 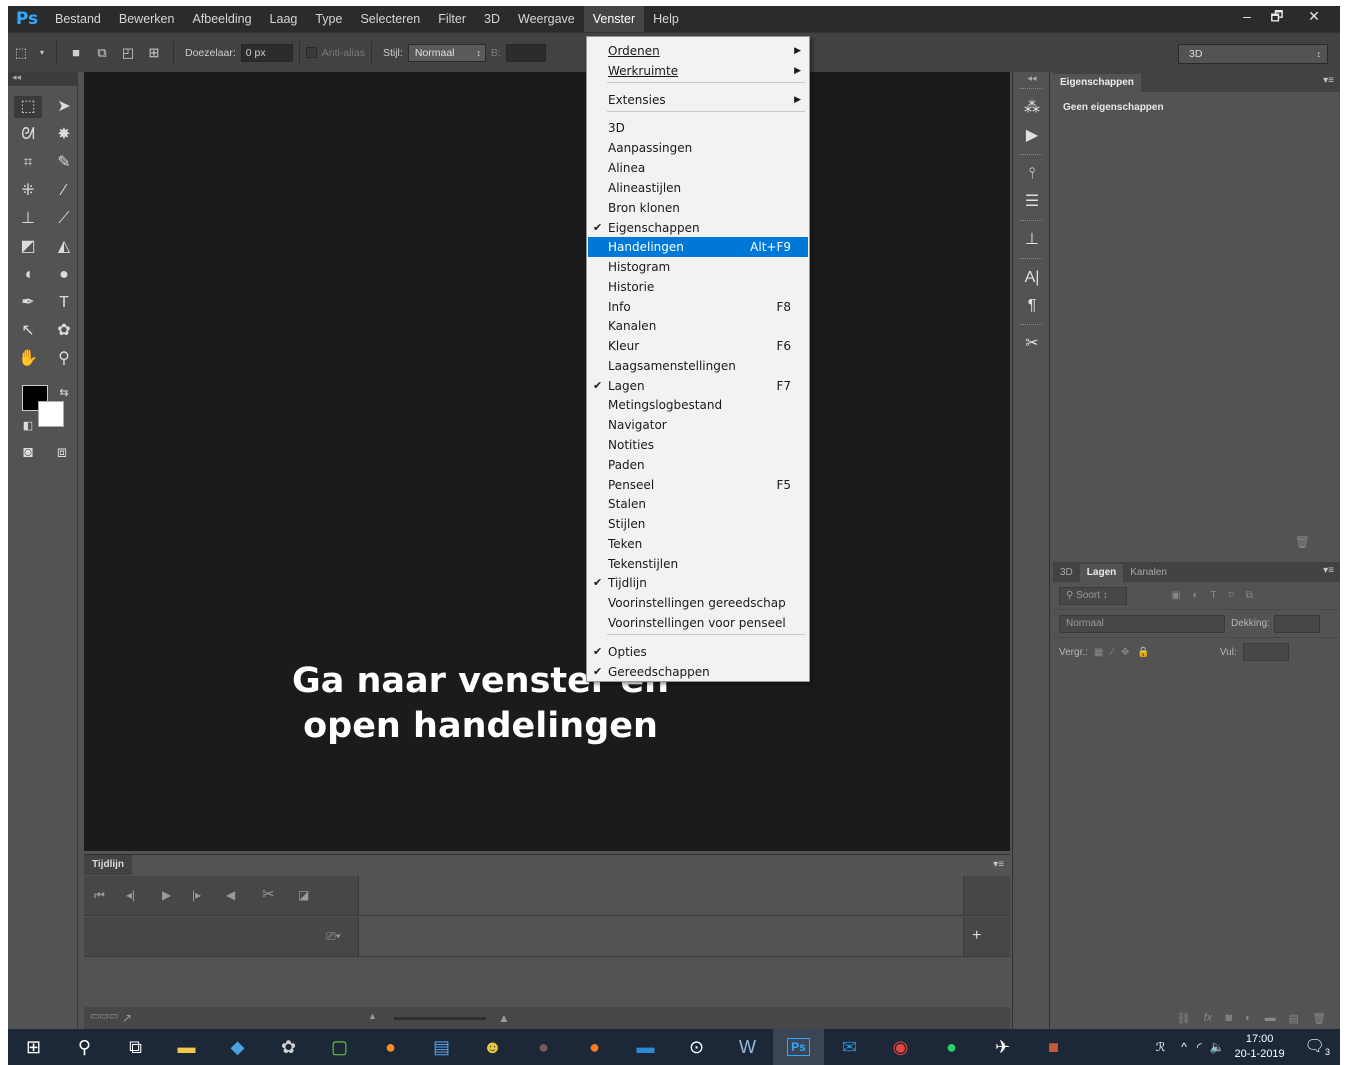 I want to click on rect-marquee-preset-icon: ⬚, so click(x=21, y=53).